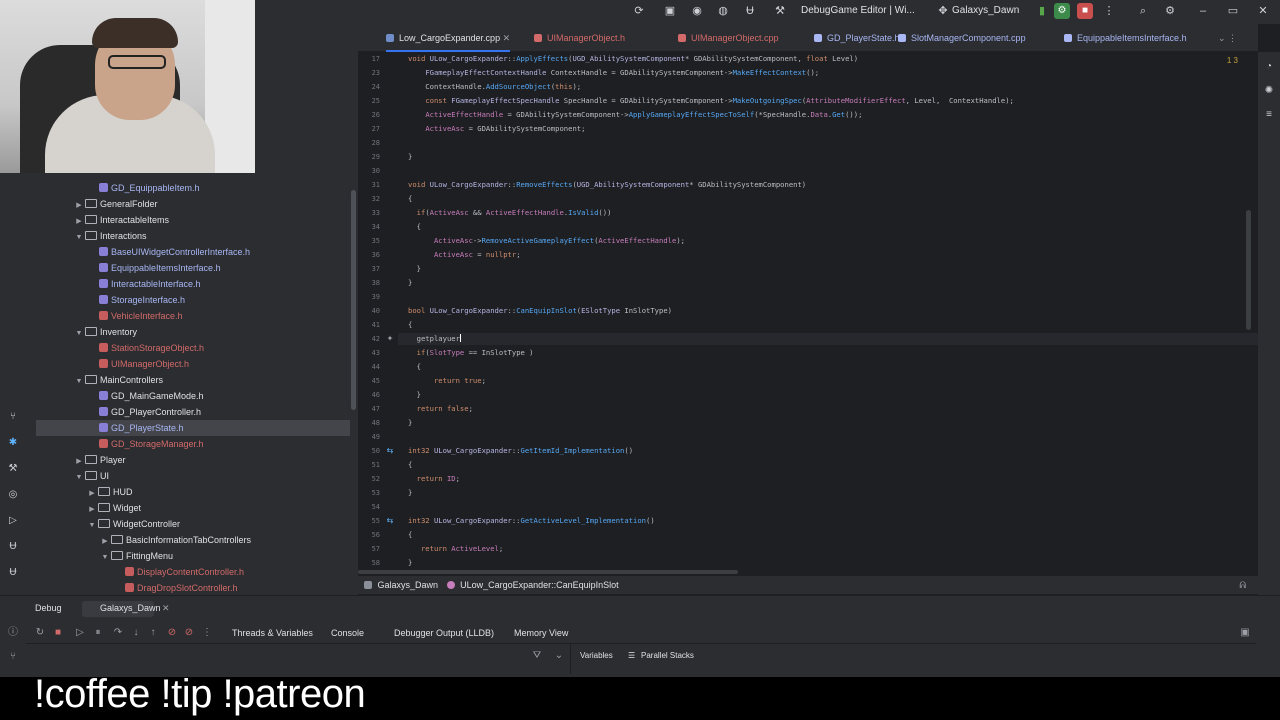 Image resolution: width=1280 pixels, height=720 pixels. Describe the element at coordinates (13, 443) in the screenshot. I see `debug-tool-icon: ✱` at that location.